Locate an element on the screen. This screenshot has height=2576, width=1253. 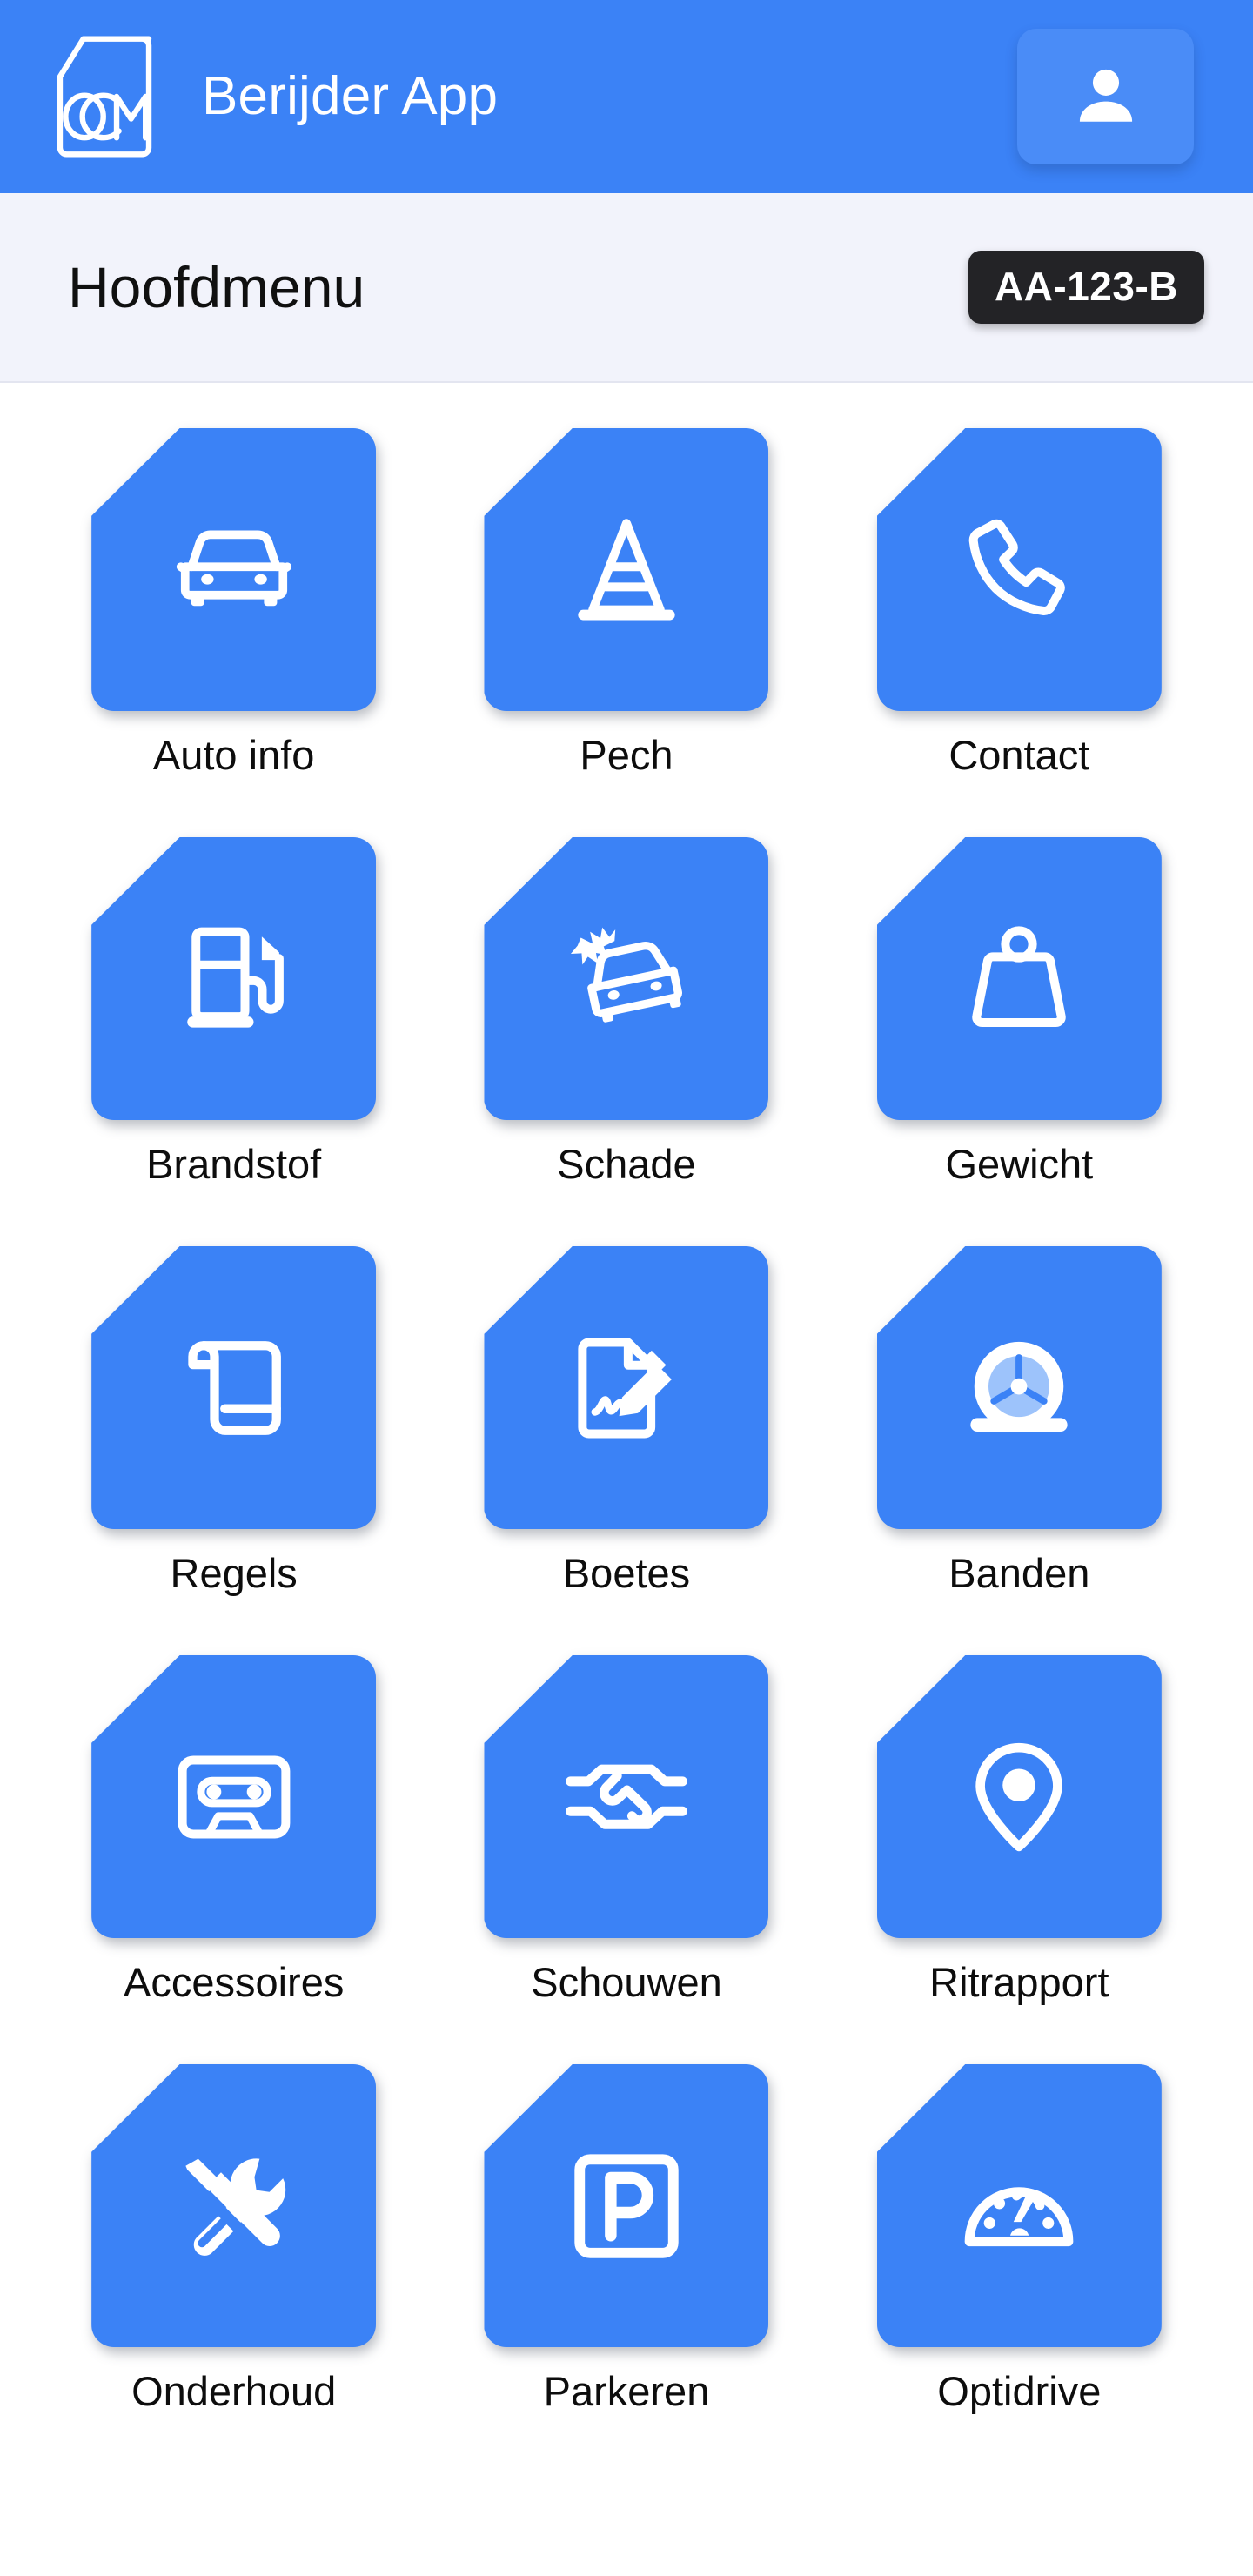
tile-label: Boetes is located at coordinates (626, 1573).